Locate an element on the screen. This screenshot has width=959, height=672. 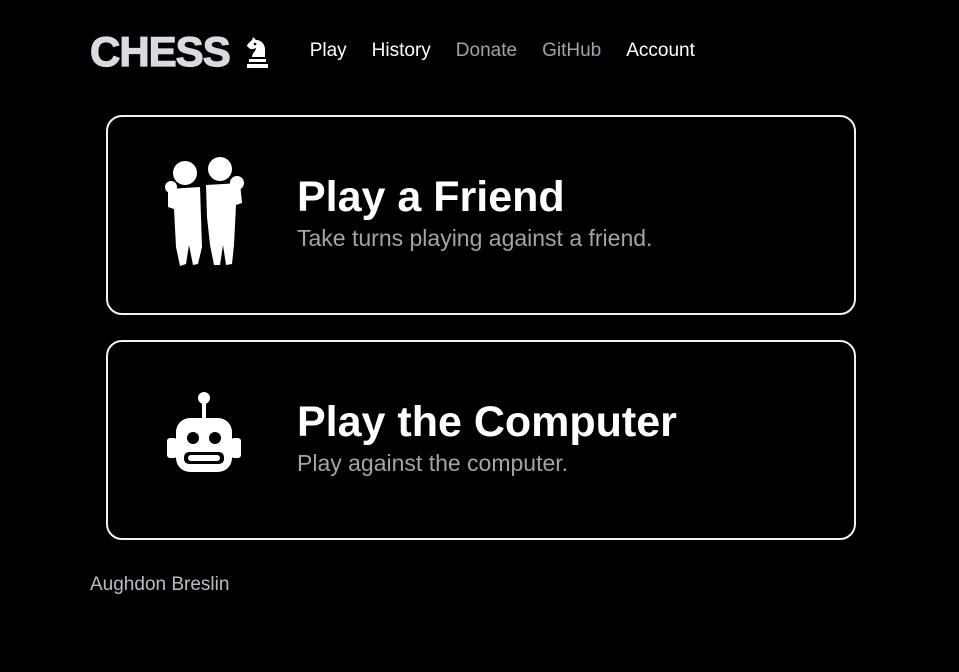
nav-history-link: History is located at coordinates (401, 51).